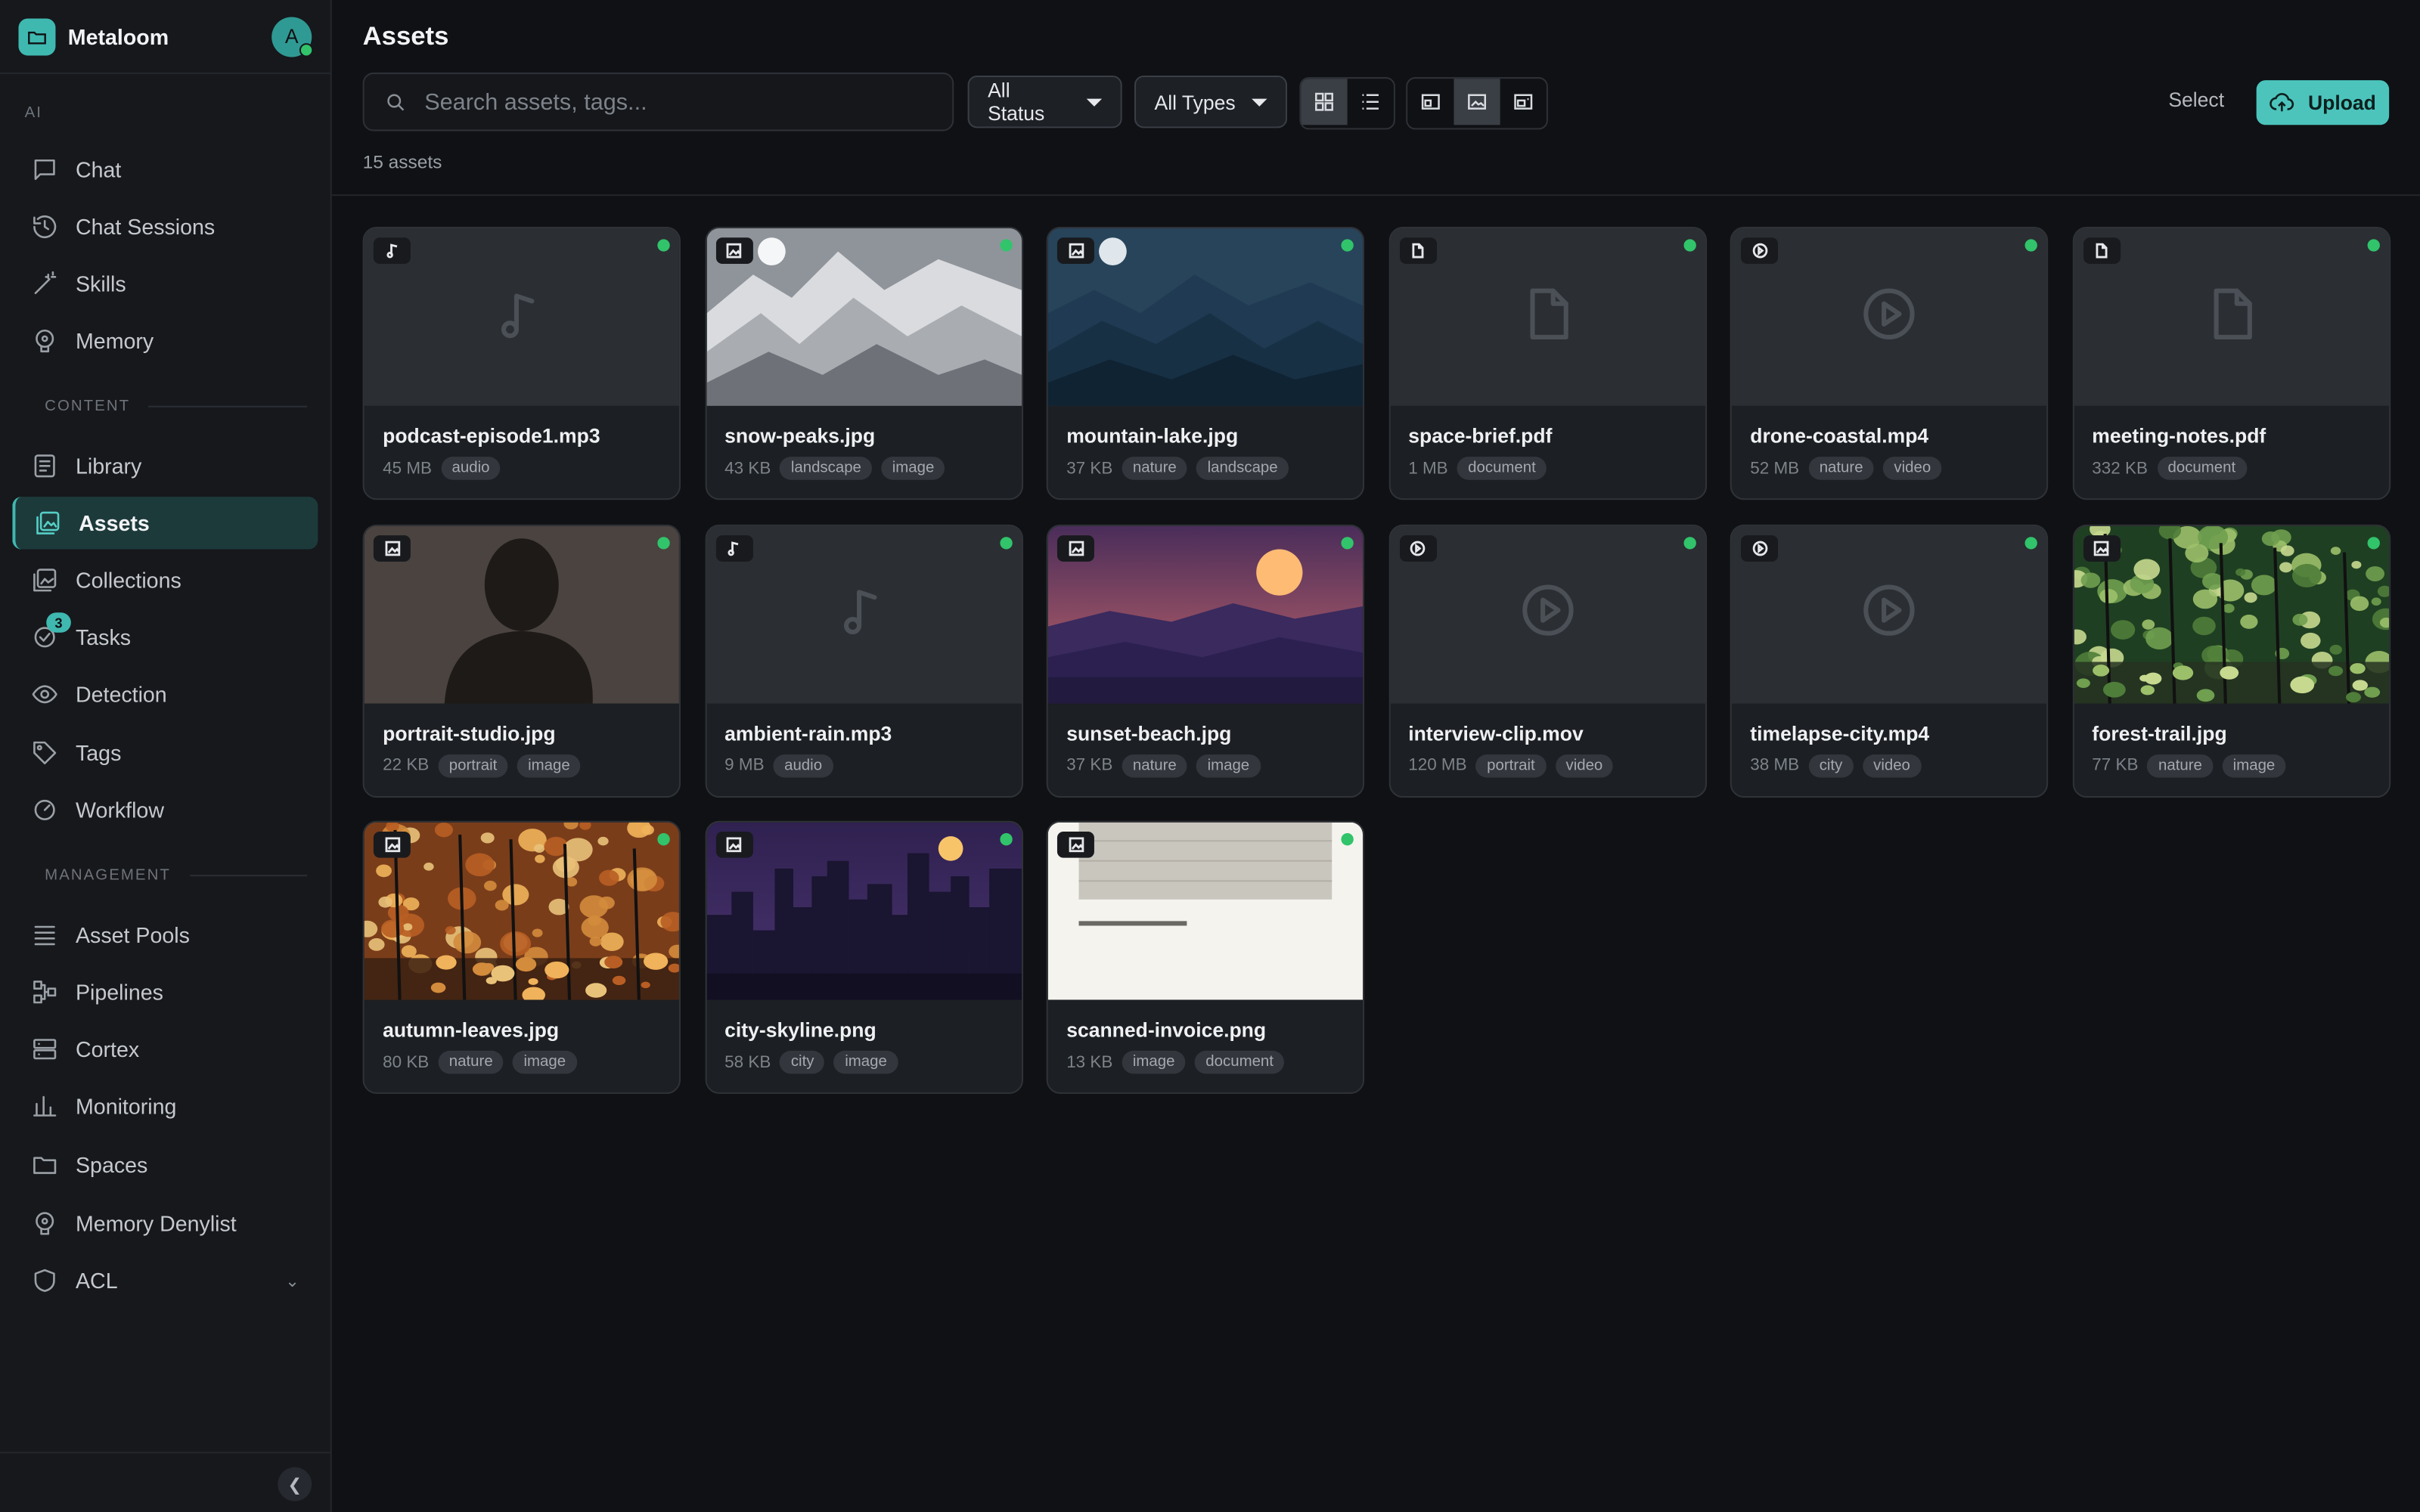 This screenshot has height=1512, width=2420. I want to click on sidebar-item-tags: Tags, so click(165, 753).